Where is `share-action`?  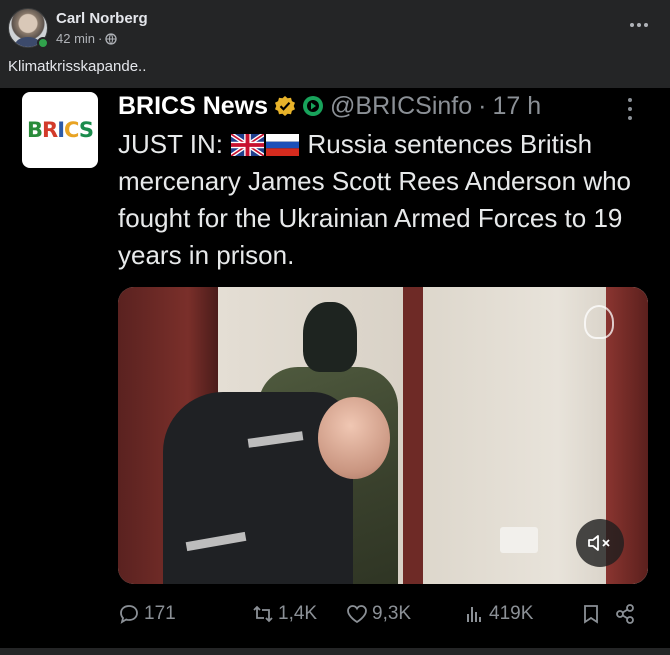
share-action is located at coordinates (625, 614).